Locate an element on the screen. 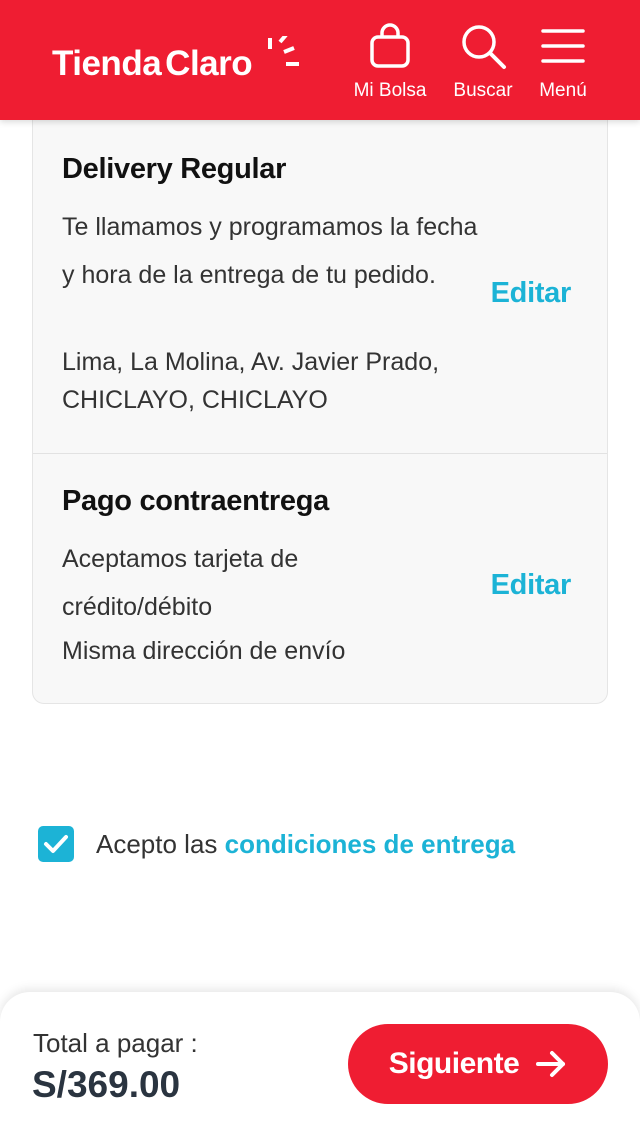 The height and width of the screenshot is (1136, 640). terms-link: condiciones de entrega is located at coordinates (370, 844).